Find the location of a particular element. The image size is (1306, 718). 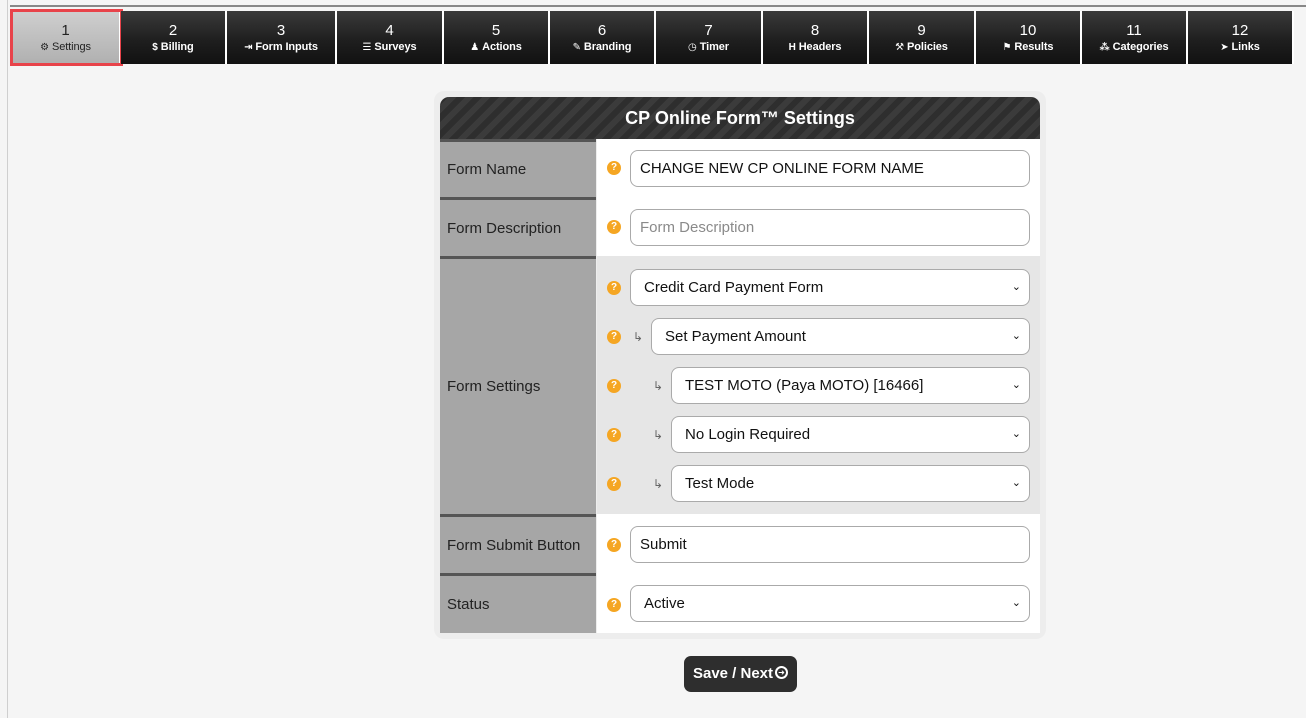

status-label: Status is located at coordinates (518, 603).